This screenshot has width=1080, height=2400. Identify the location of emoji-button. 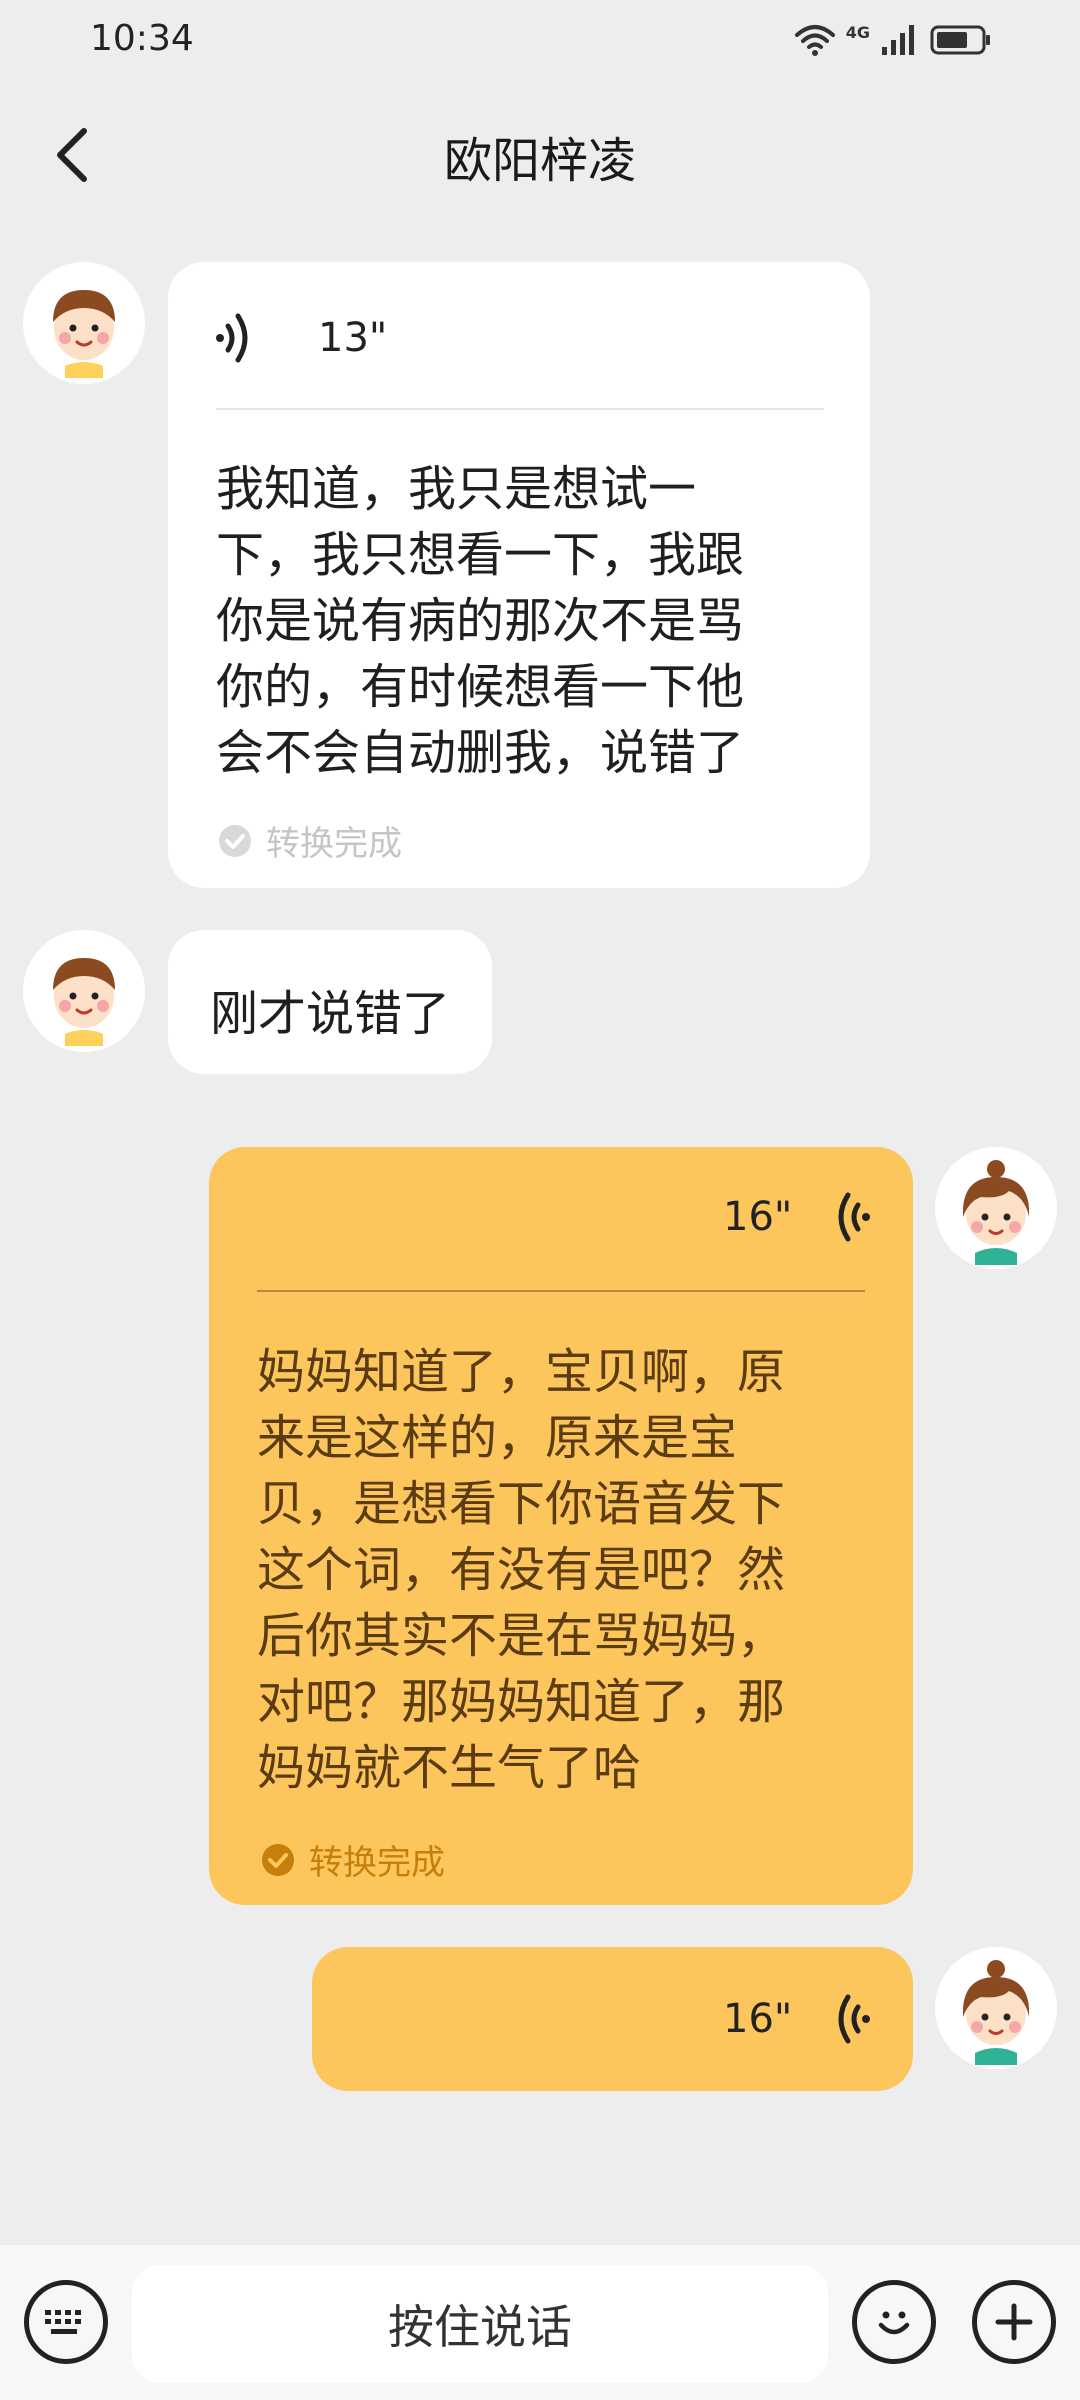
(894, 2322).